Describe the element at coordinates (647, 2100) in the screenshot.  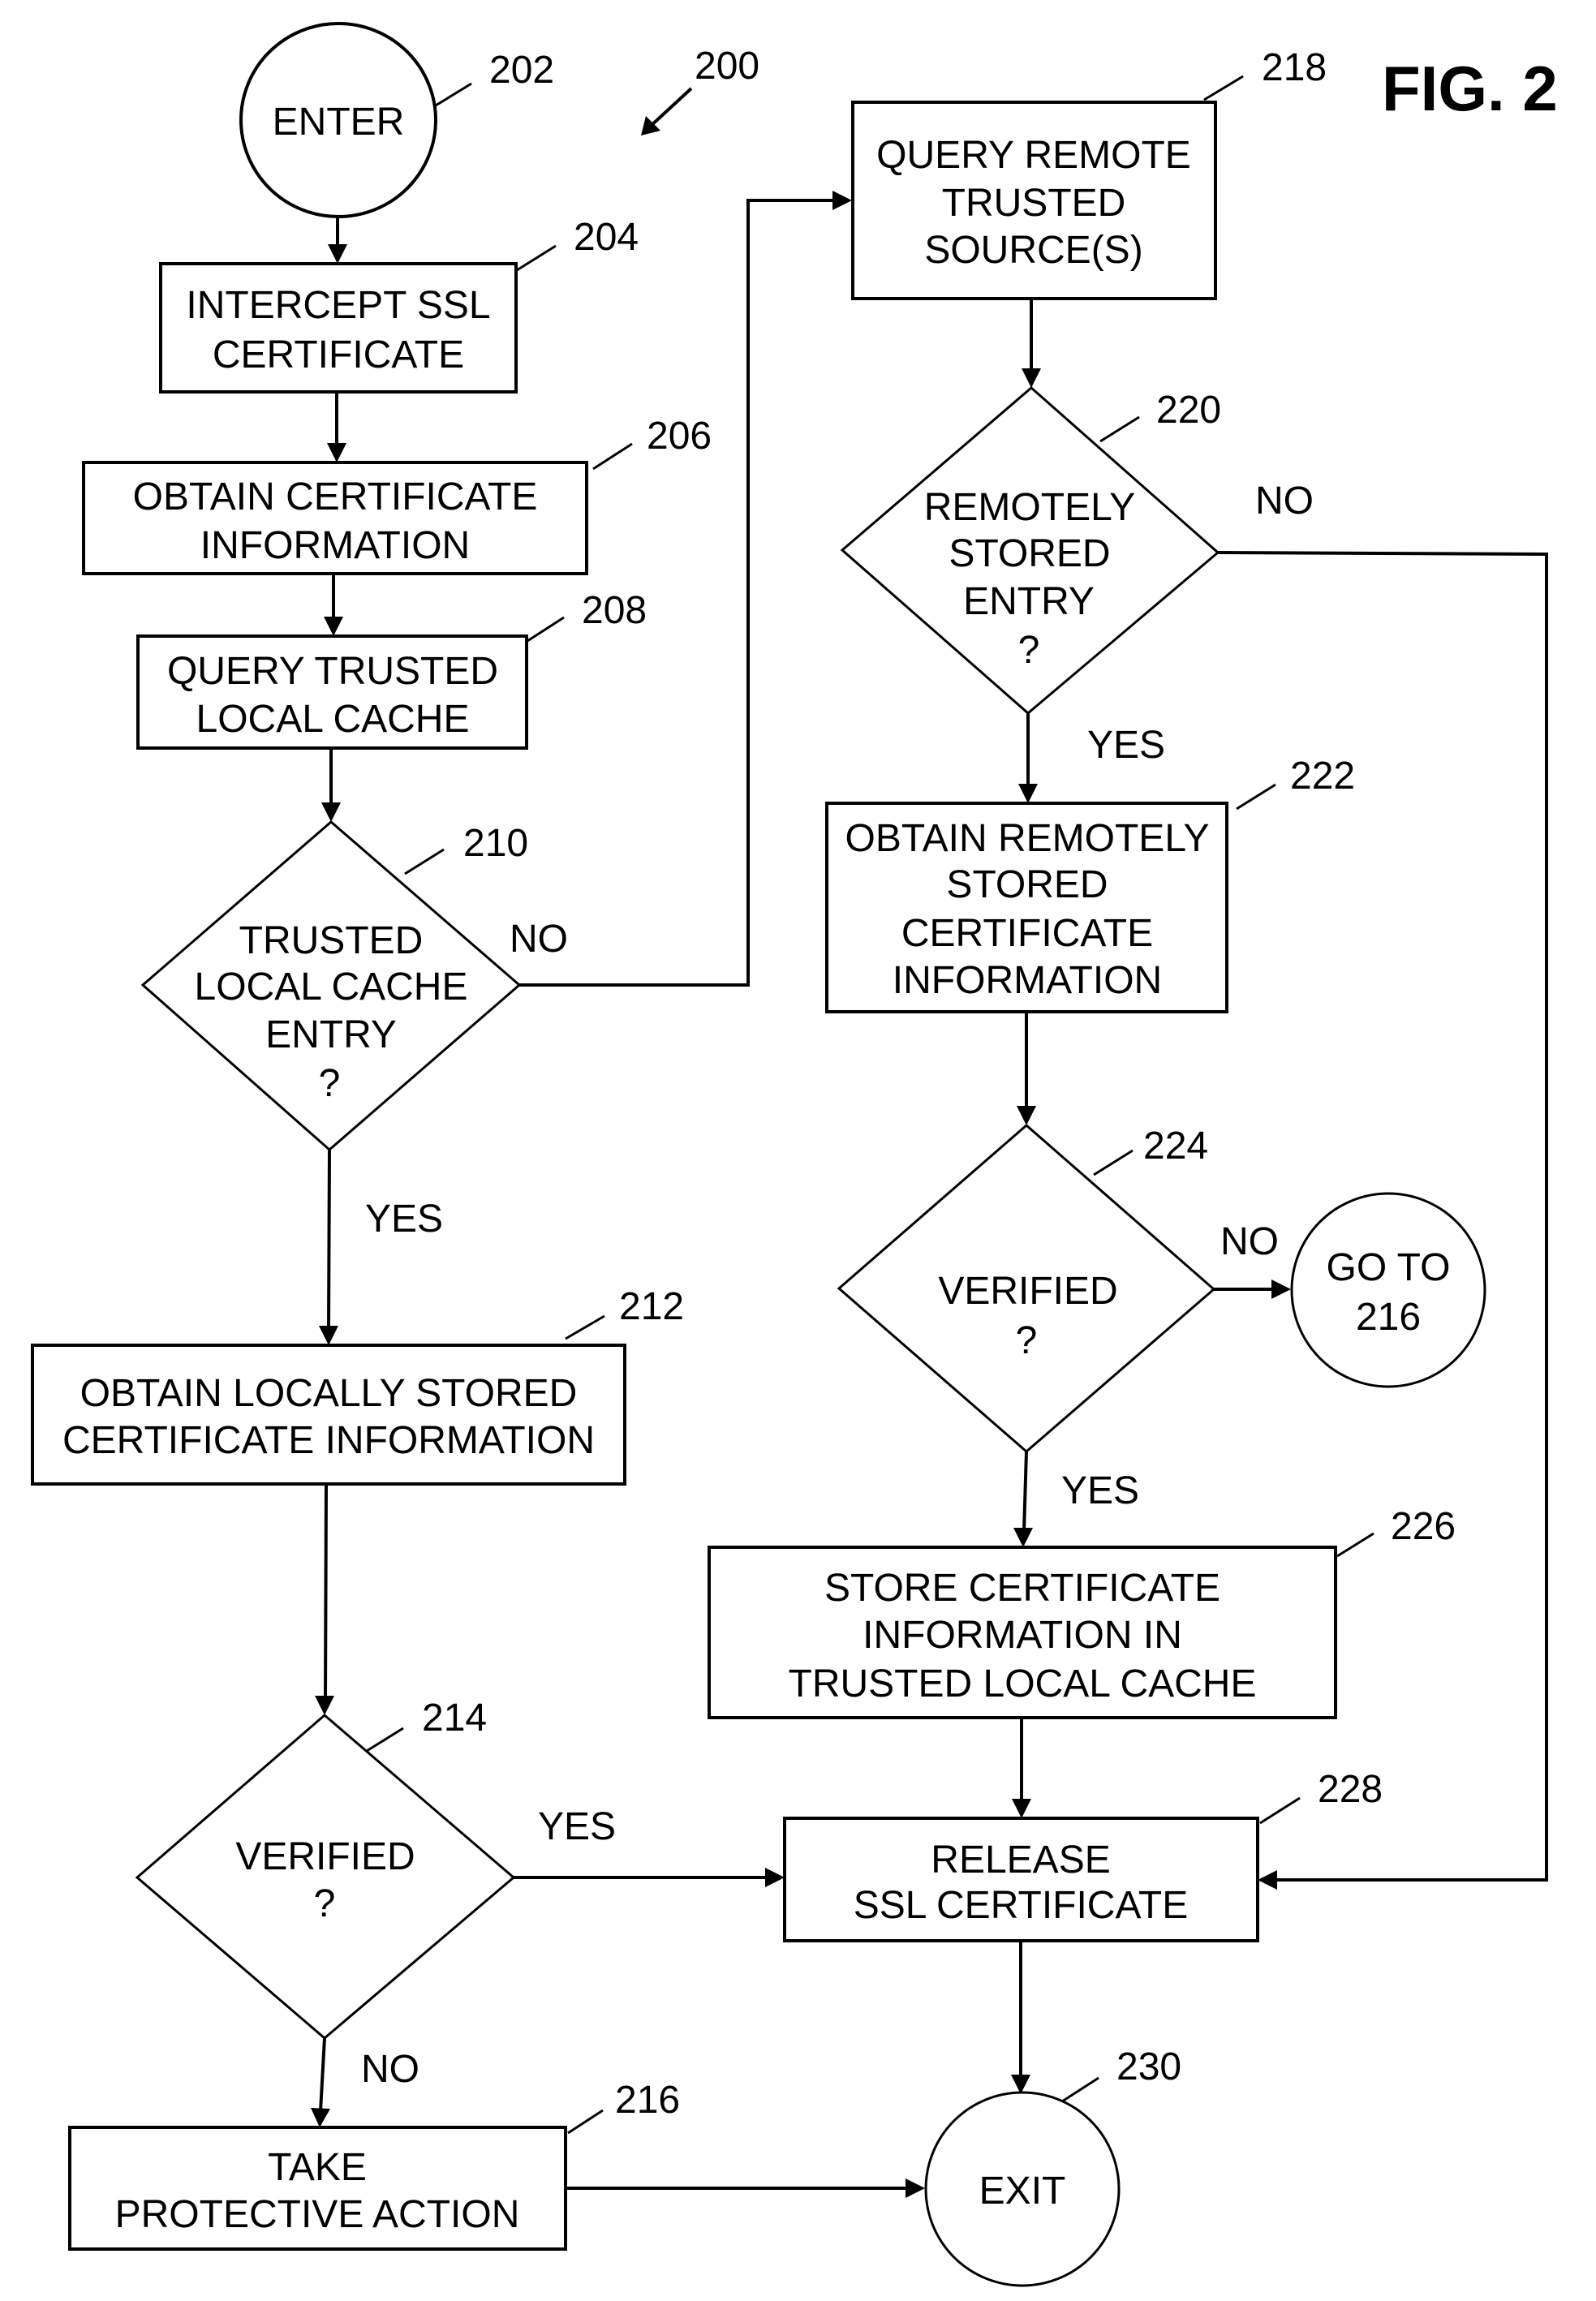
I see `ref-label: 216` at that location.